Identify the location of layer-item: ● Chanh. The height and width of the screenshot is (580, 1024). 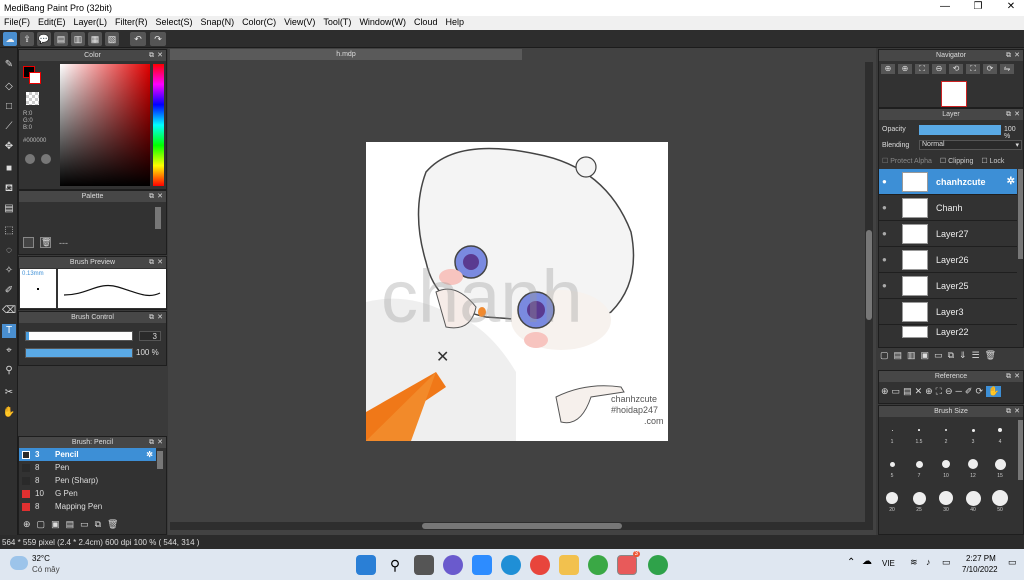
(948, 208).